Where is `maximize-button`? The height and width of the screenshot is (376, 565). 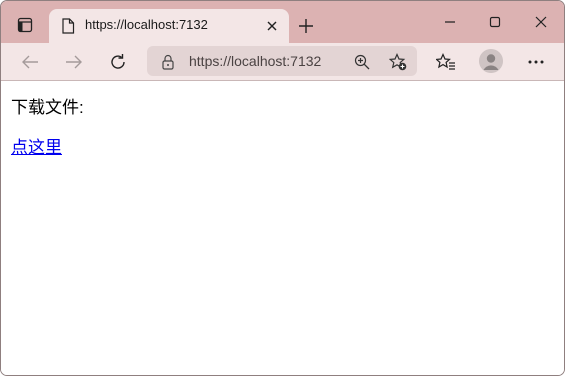 maximize-button is located at coordinates (495, 22).